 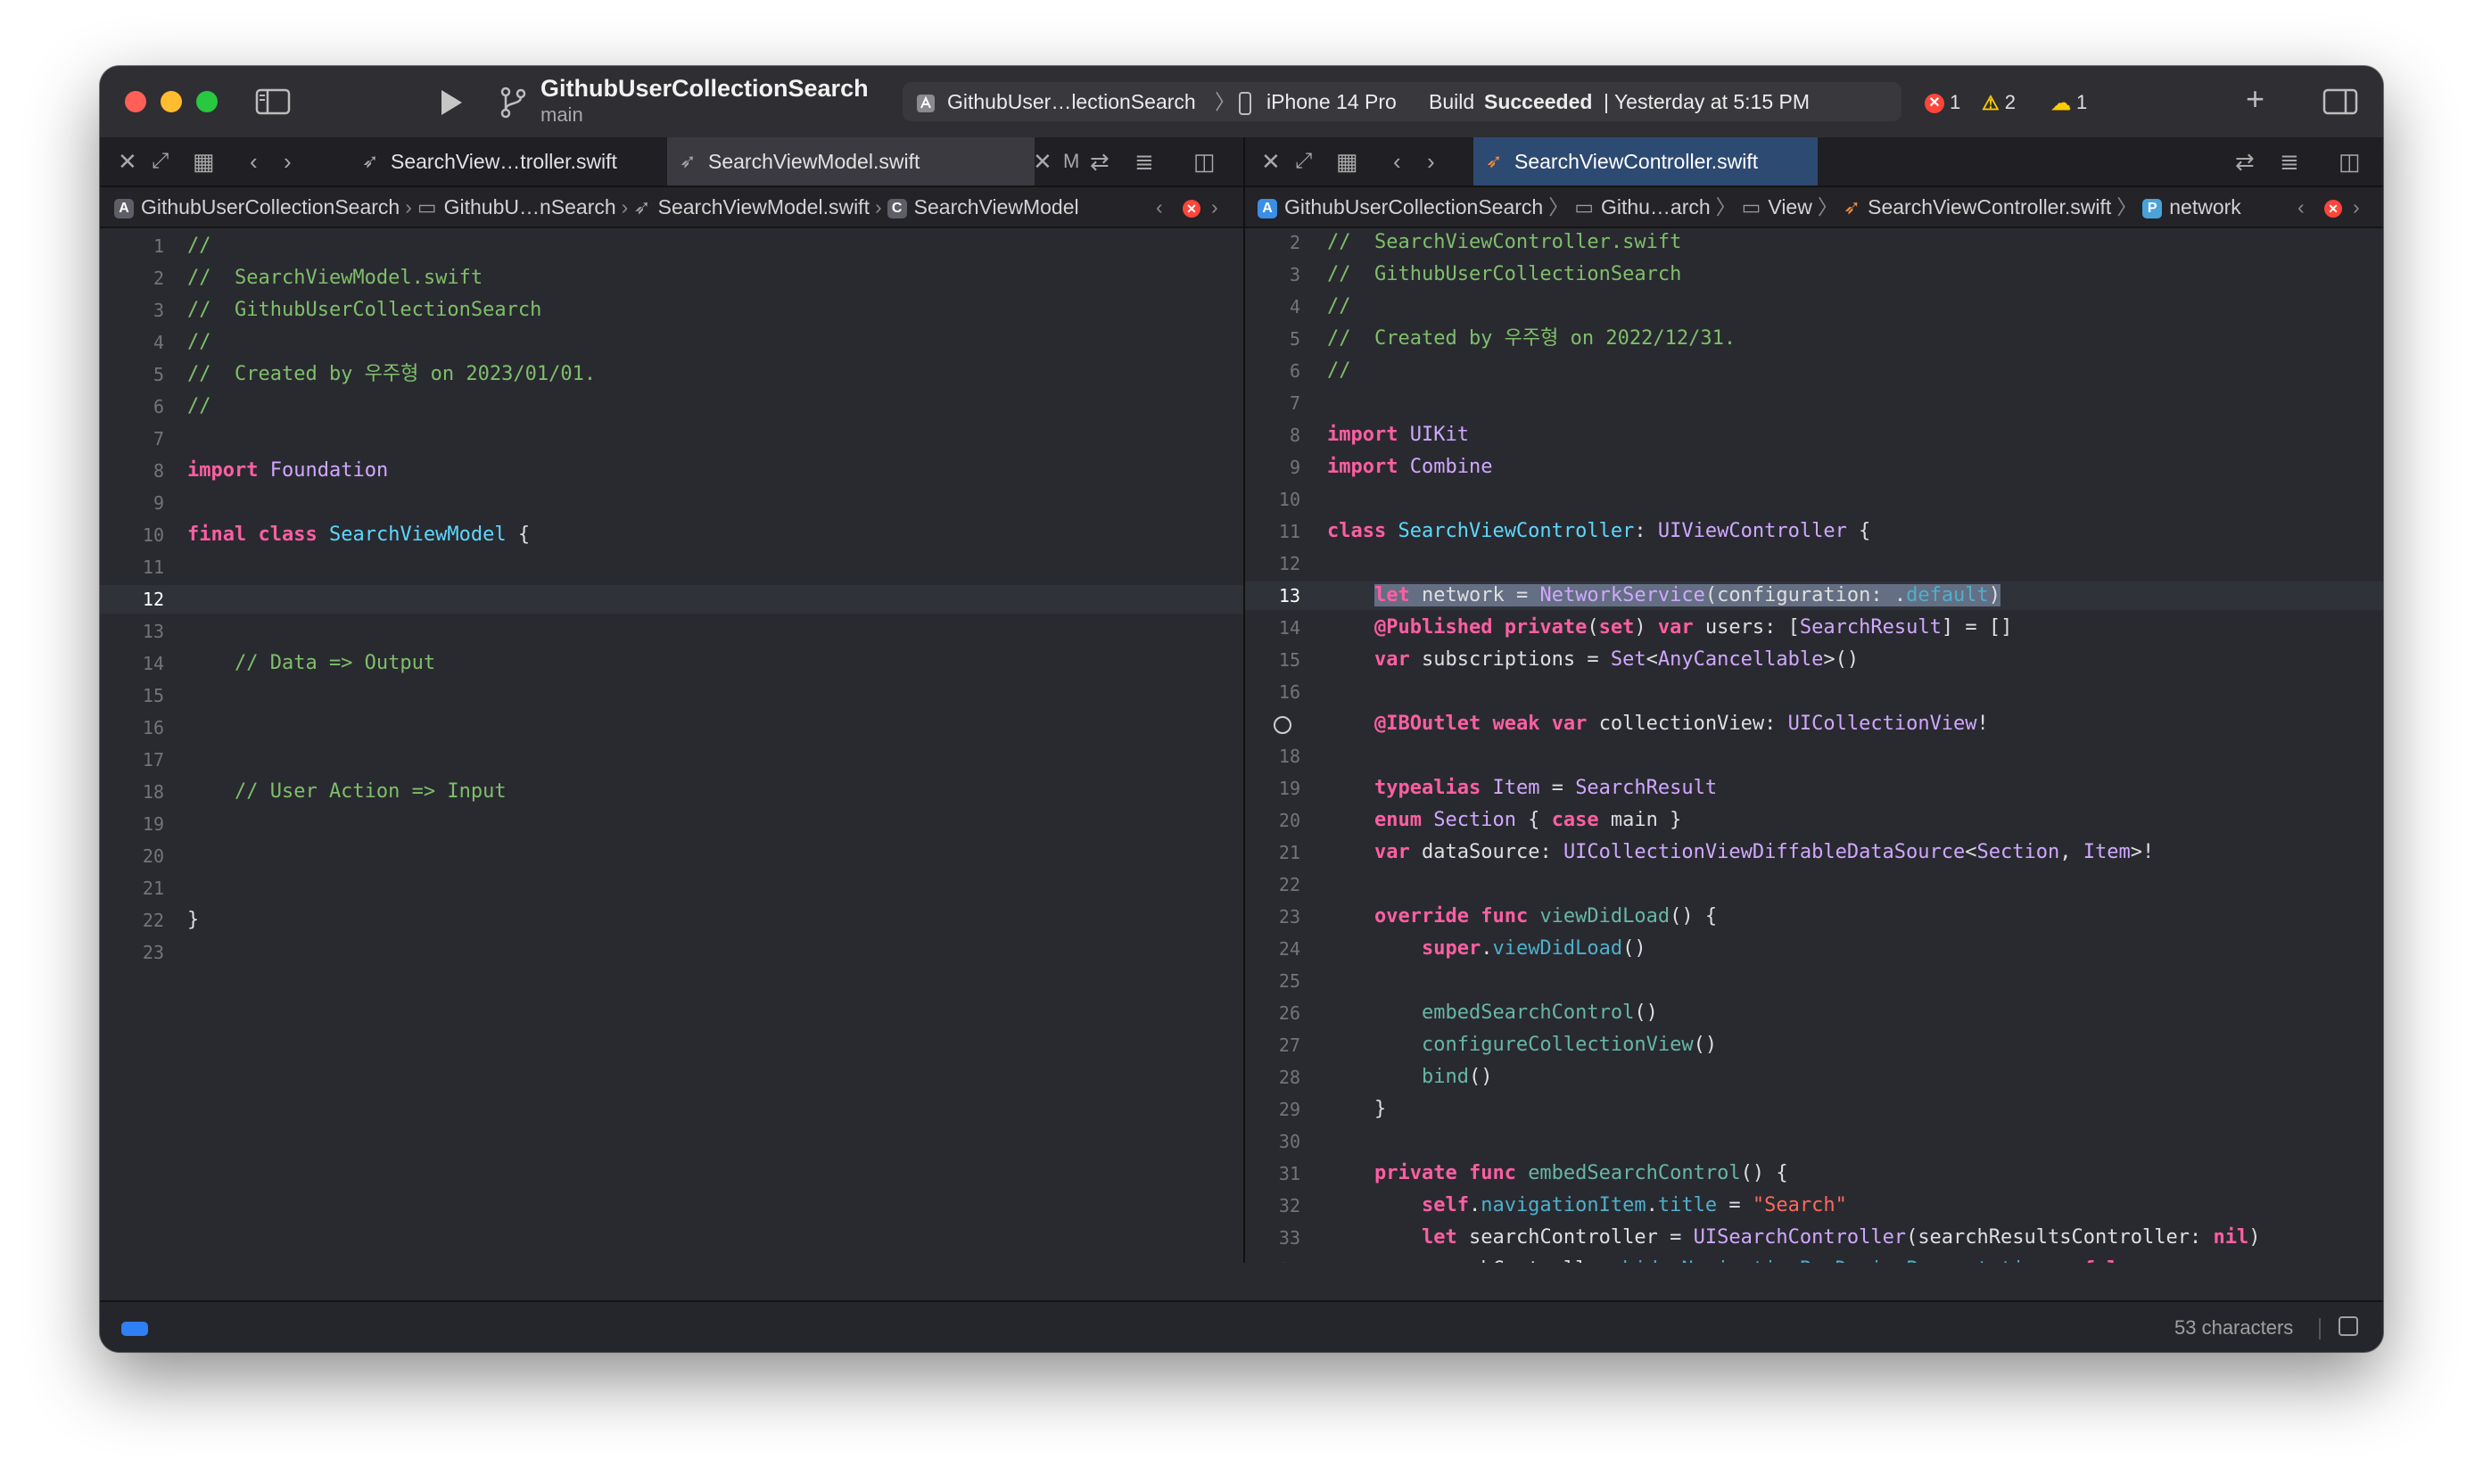 I want to click on outlet-connection-icon, so click(x=1282, y=725).